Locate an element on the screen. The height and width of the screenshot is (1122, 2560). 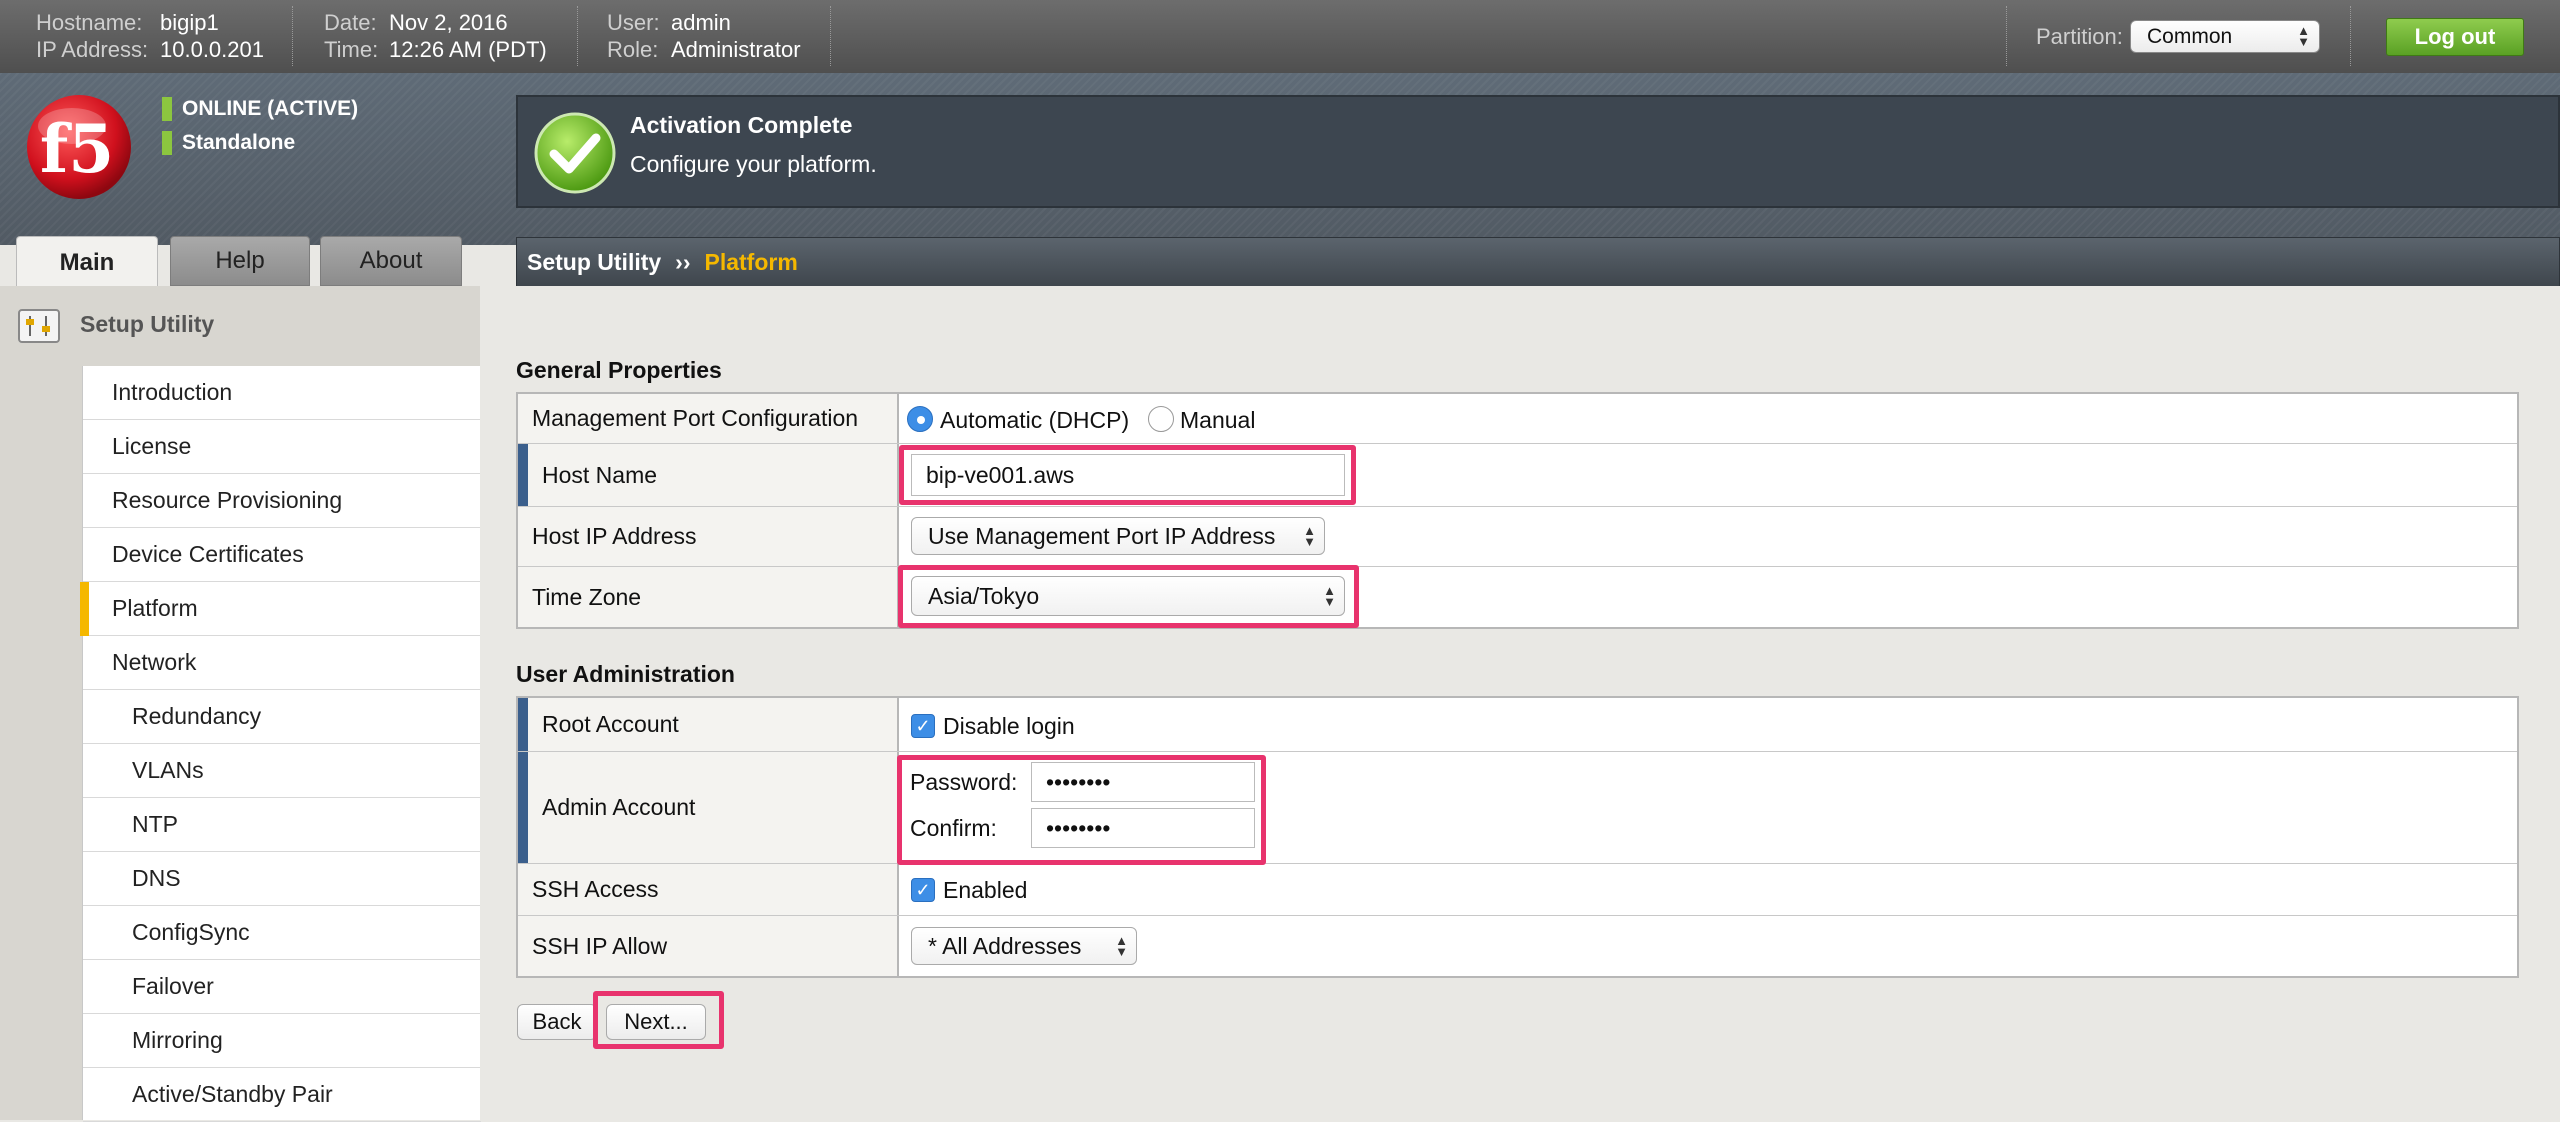
sidebar-item-mirroring: Mirroring is located at coordinates (282, 1041).